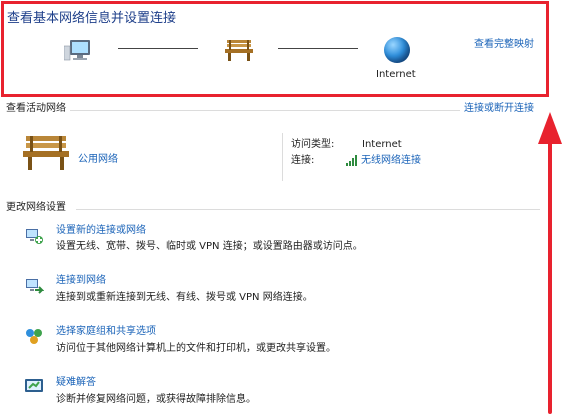 The image size is (562, 414). Describe the element at coordinates (46, 153) in the screenshot. I see `public-network-icon` at that location.